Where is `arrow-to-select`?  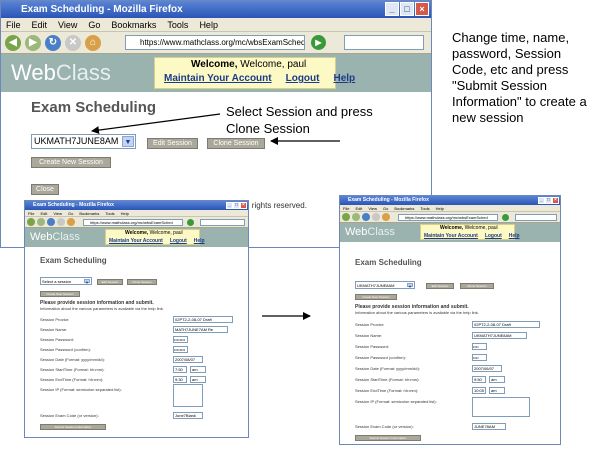
arrow-to-select is located at coordinates (156, 124).